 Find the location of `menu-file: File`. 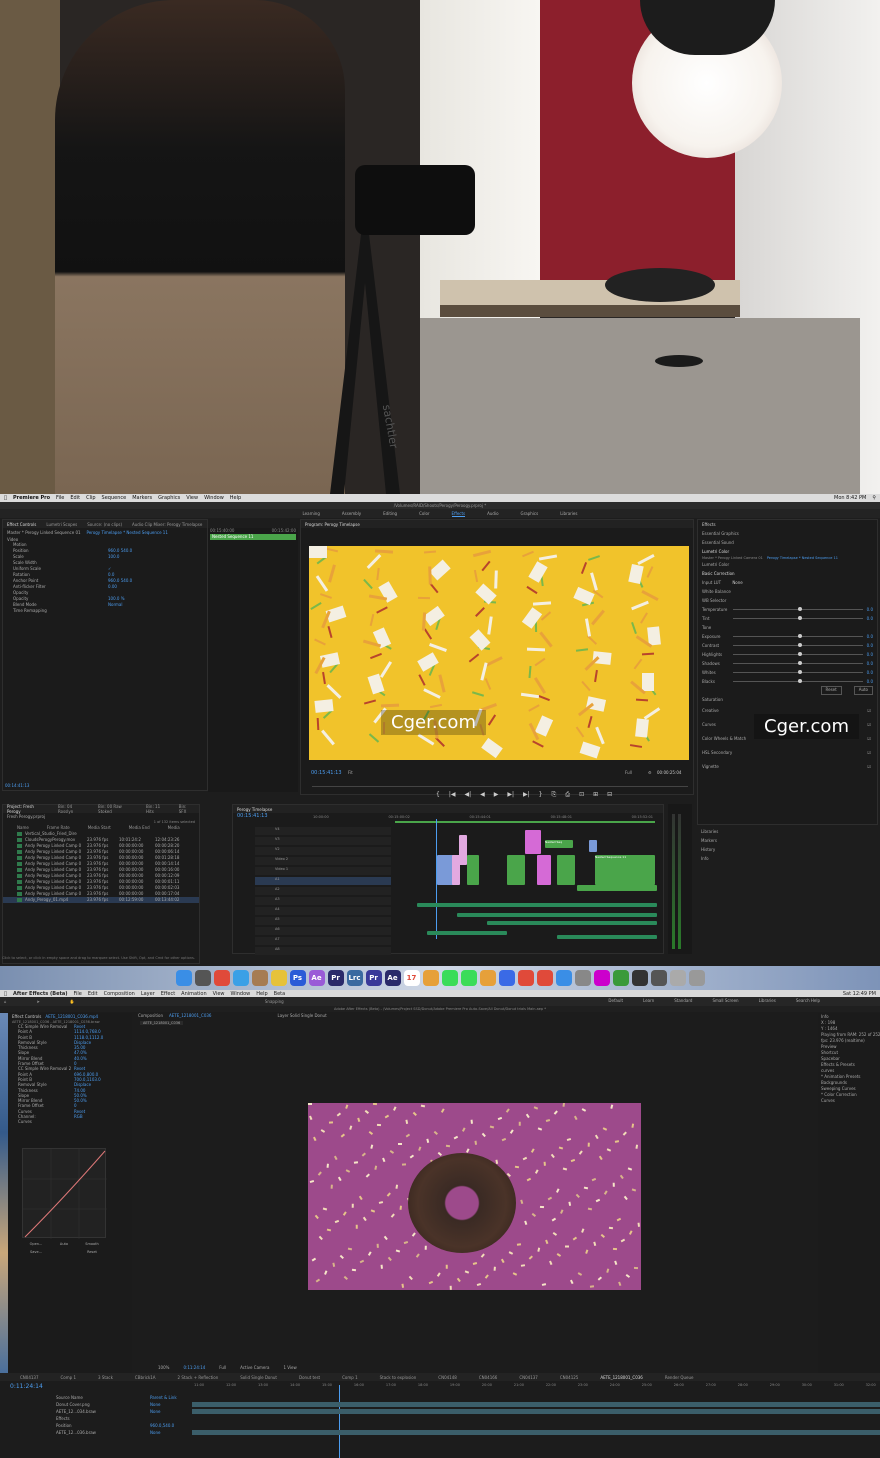

menu-file: File is located at coordinates (60, 498).